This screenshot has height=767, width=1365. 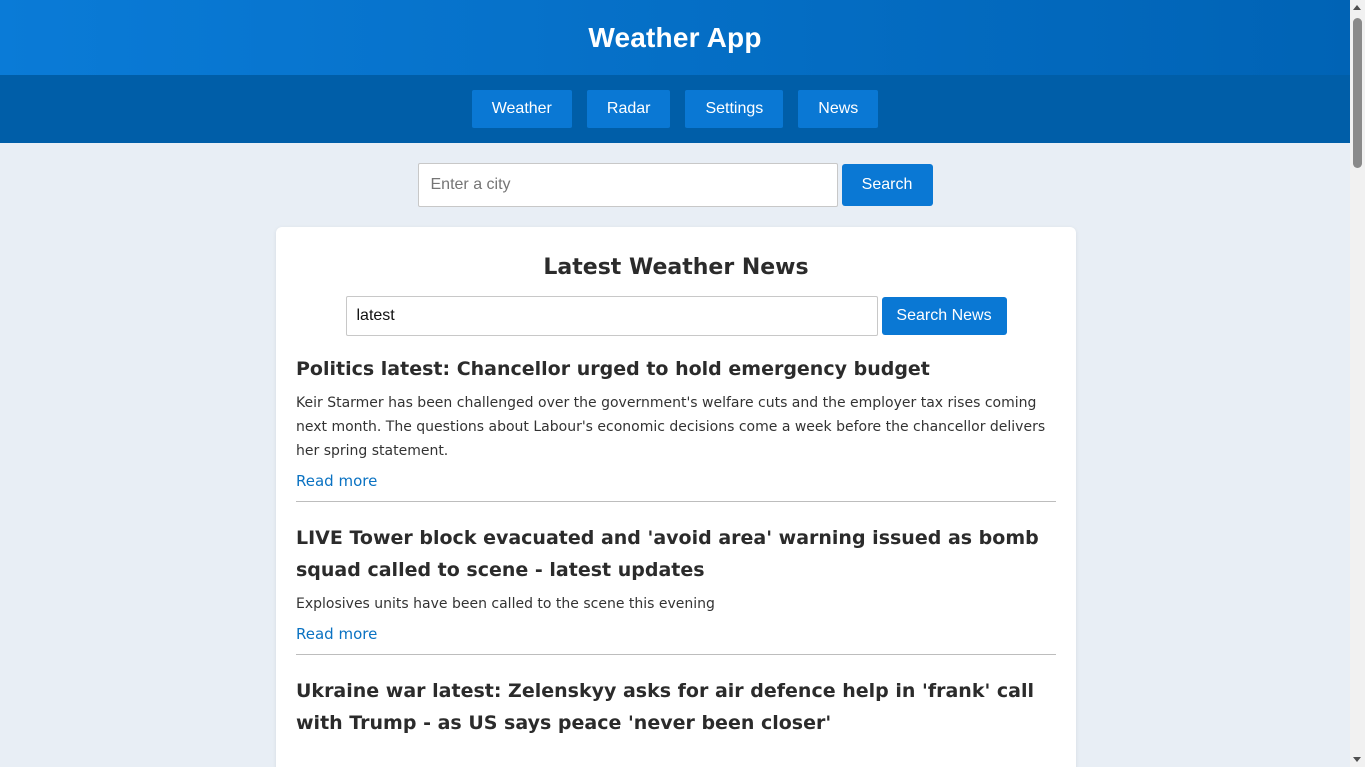 What do you see at coordinates (521, 109) in the screenshot?
I see `nav-weather-button: Weather` at bounding box center [521, 109].